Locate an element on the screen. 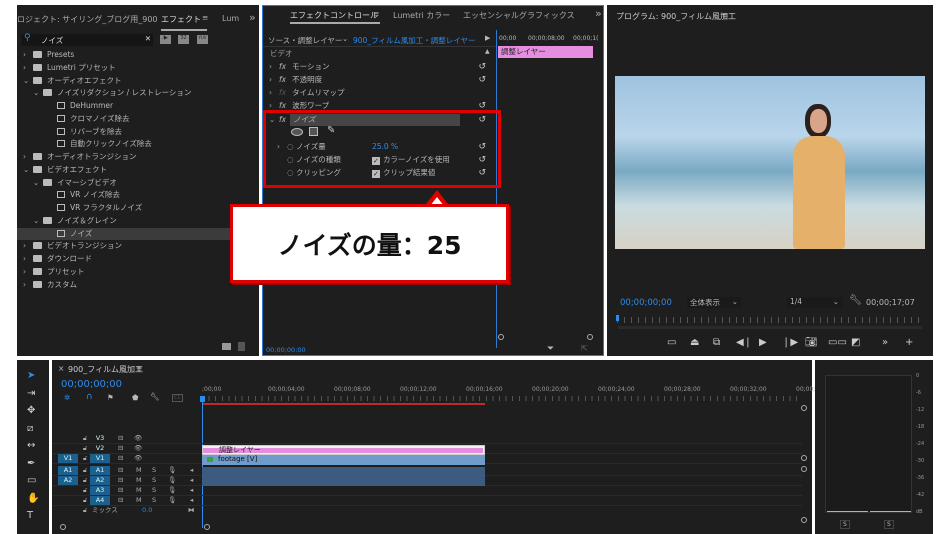  tree-item: VR フラクタルノイズ is located at coordinates (138, 208).